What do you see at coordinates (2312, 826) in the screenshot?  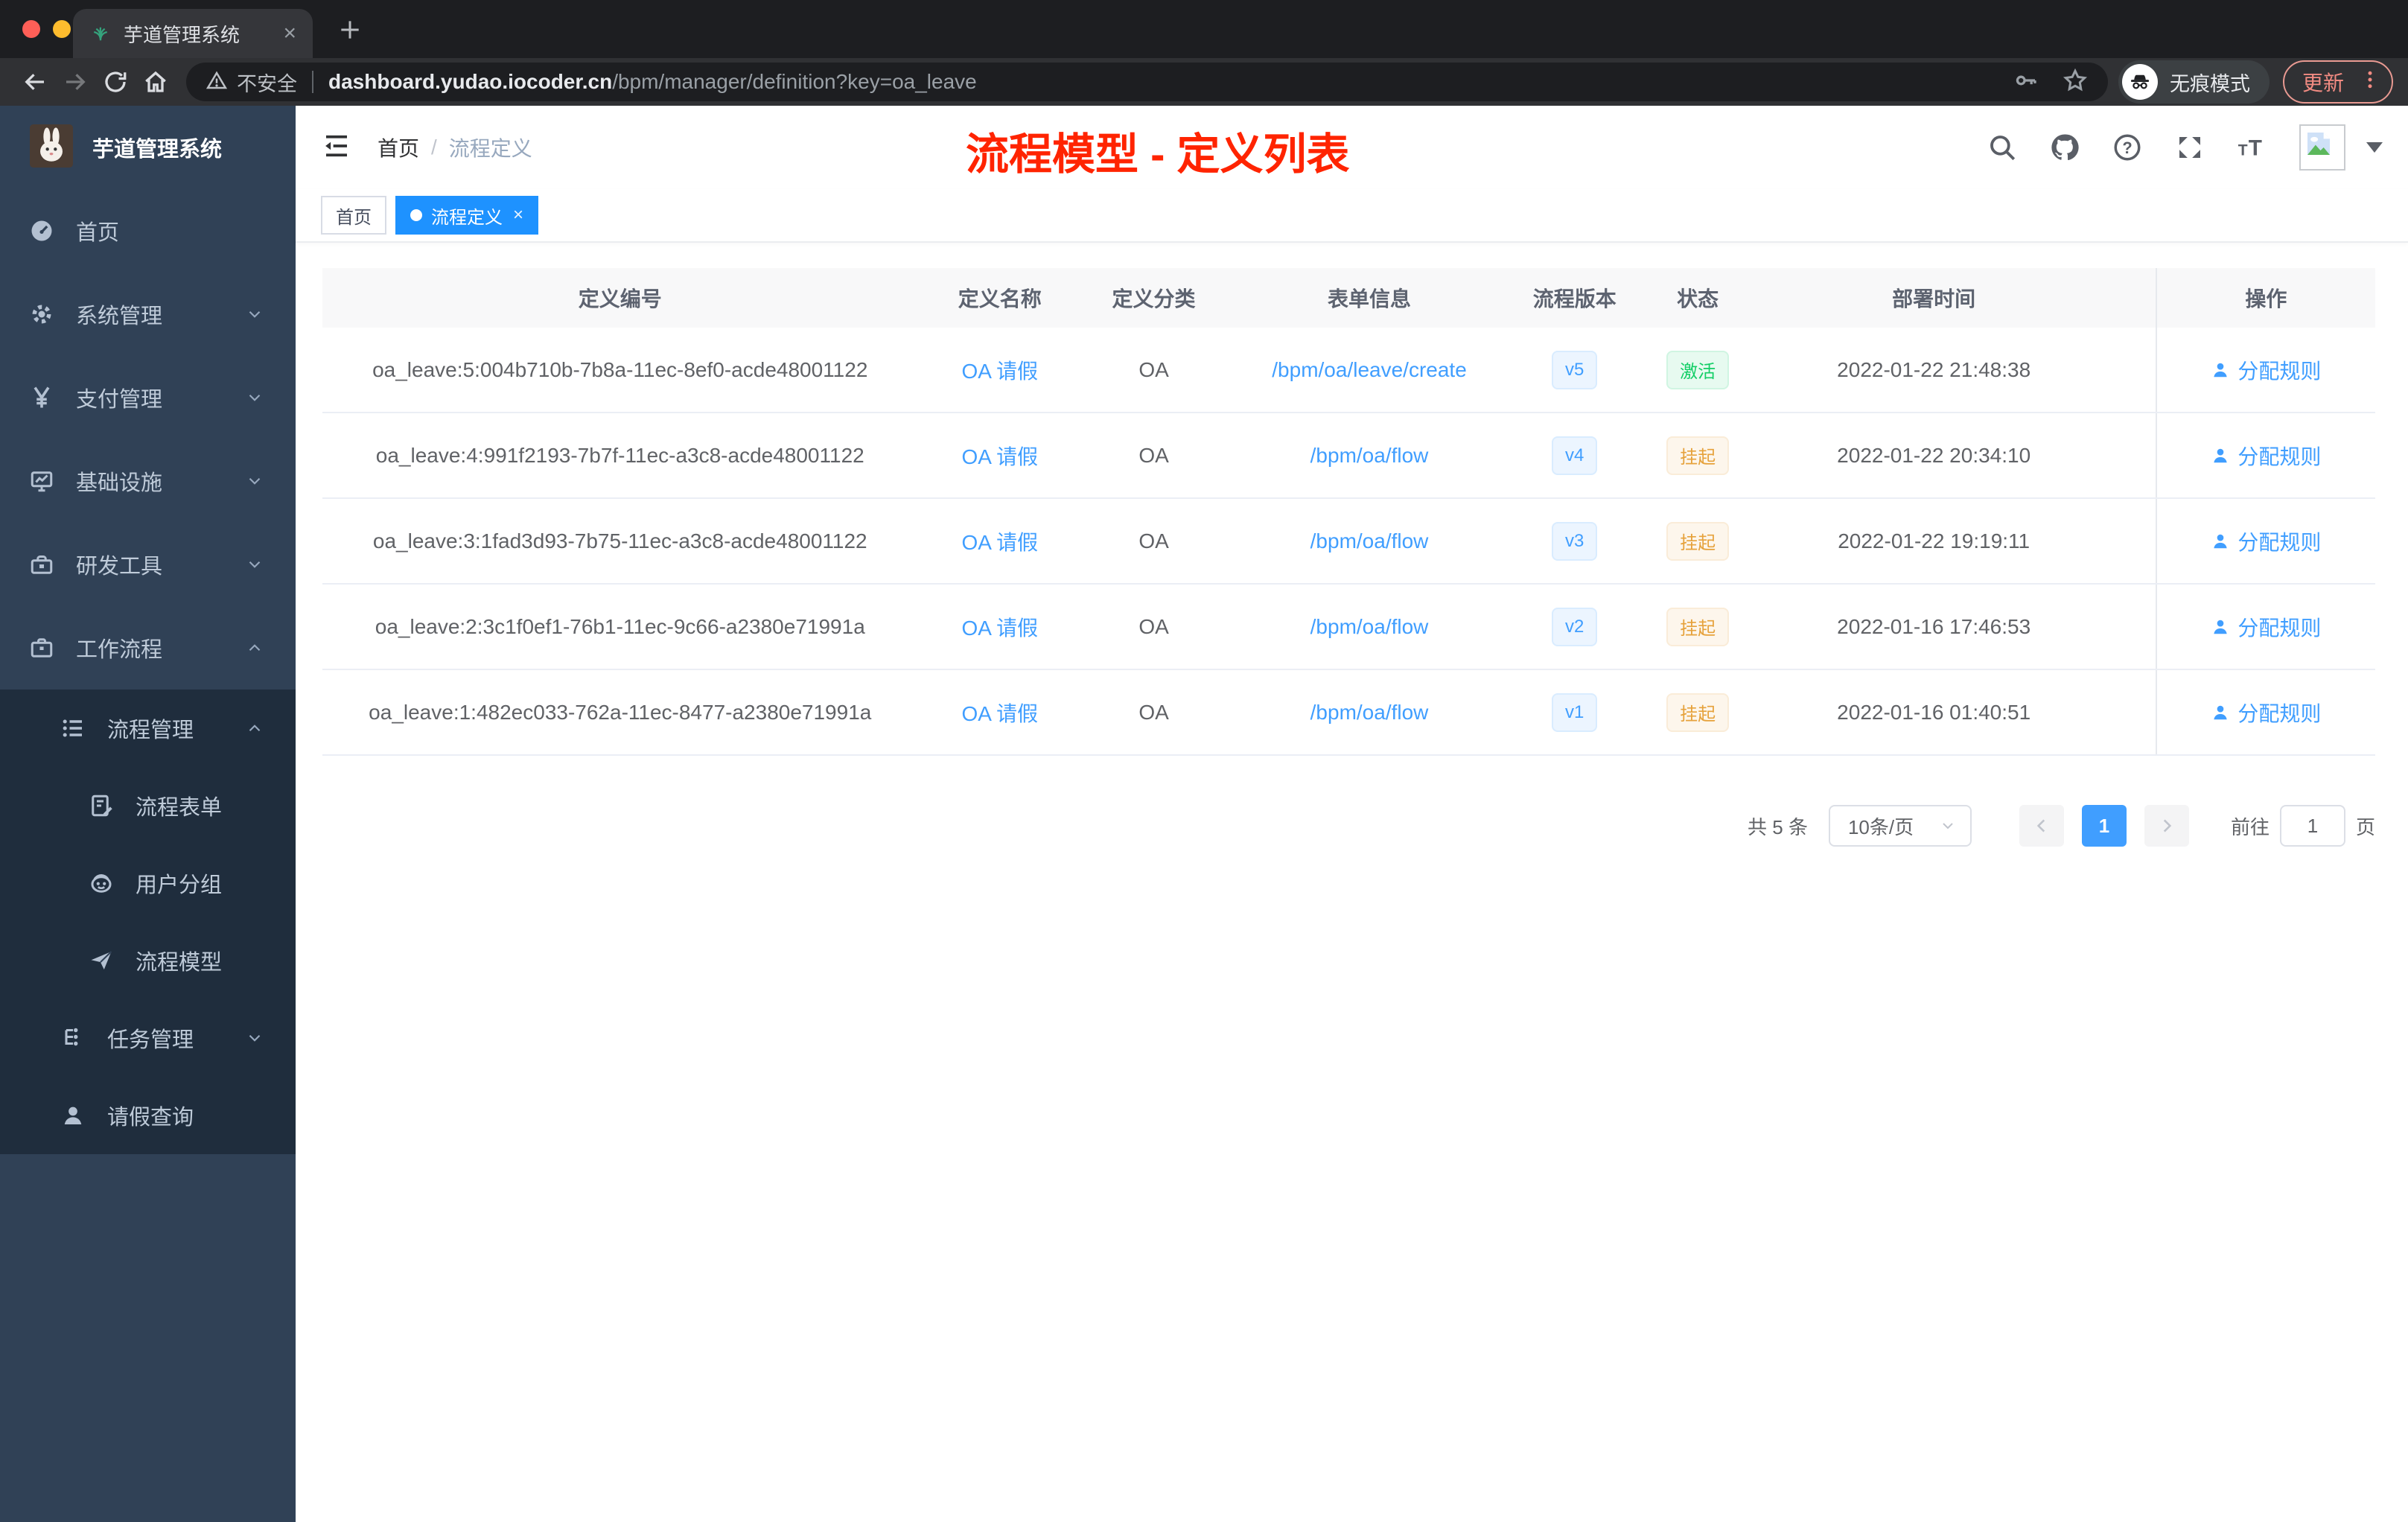 I see `goto-page-input: 1` at bounding box center [2312, 826].